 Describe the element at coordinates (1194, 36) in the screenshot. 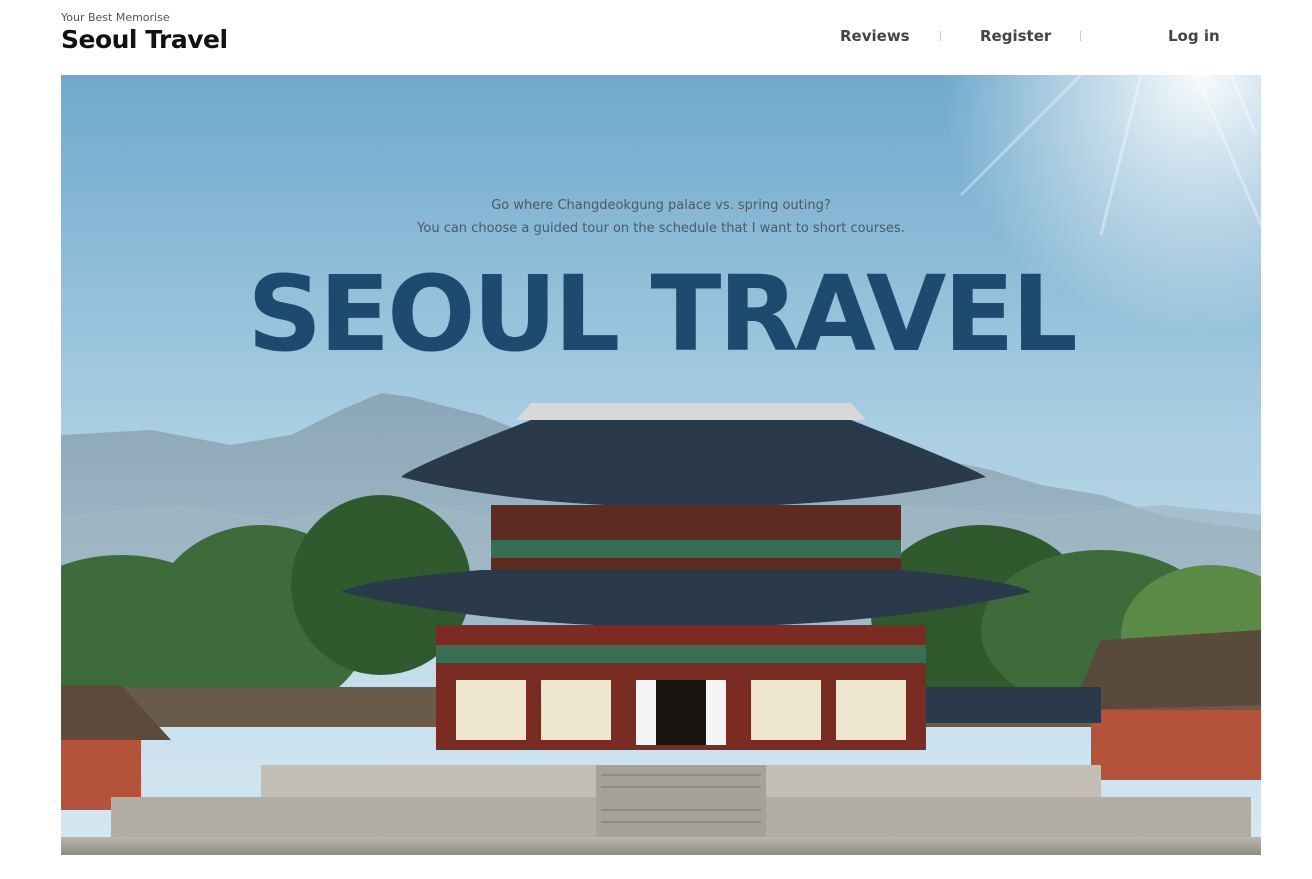

I see `nav-login-link: Log in` at that location.